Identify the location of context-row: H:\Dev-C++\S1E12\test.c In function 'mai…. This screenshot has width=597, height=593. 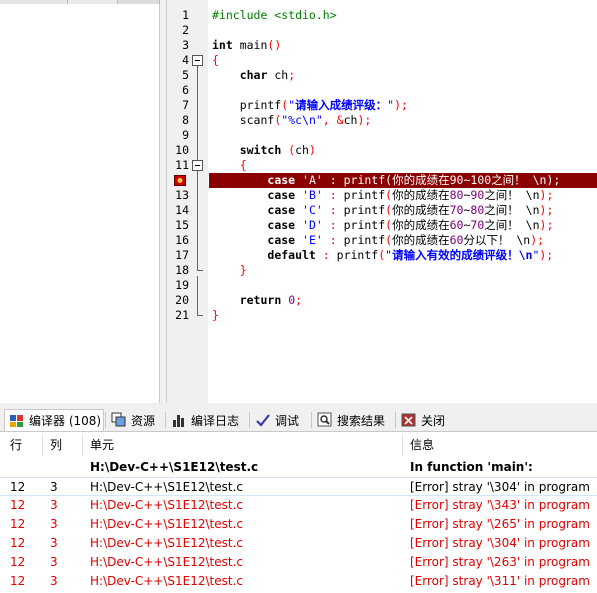
(298, 467).